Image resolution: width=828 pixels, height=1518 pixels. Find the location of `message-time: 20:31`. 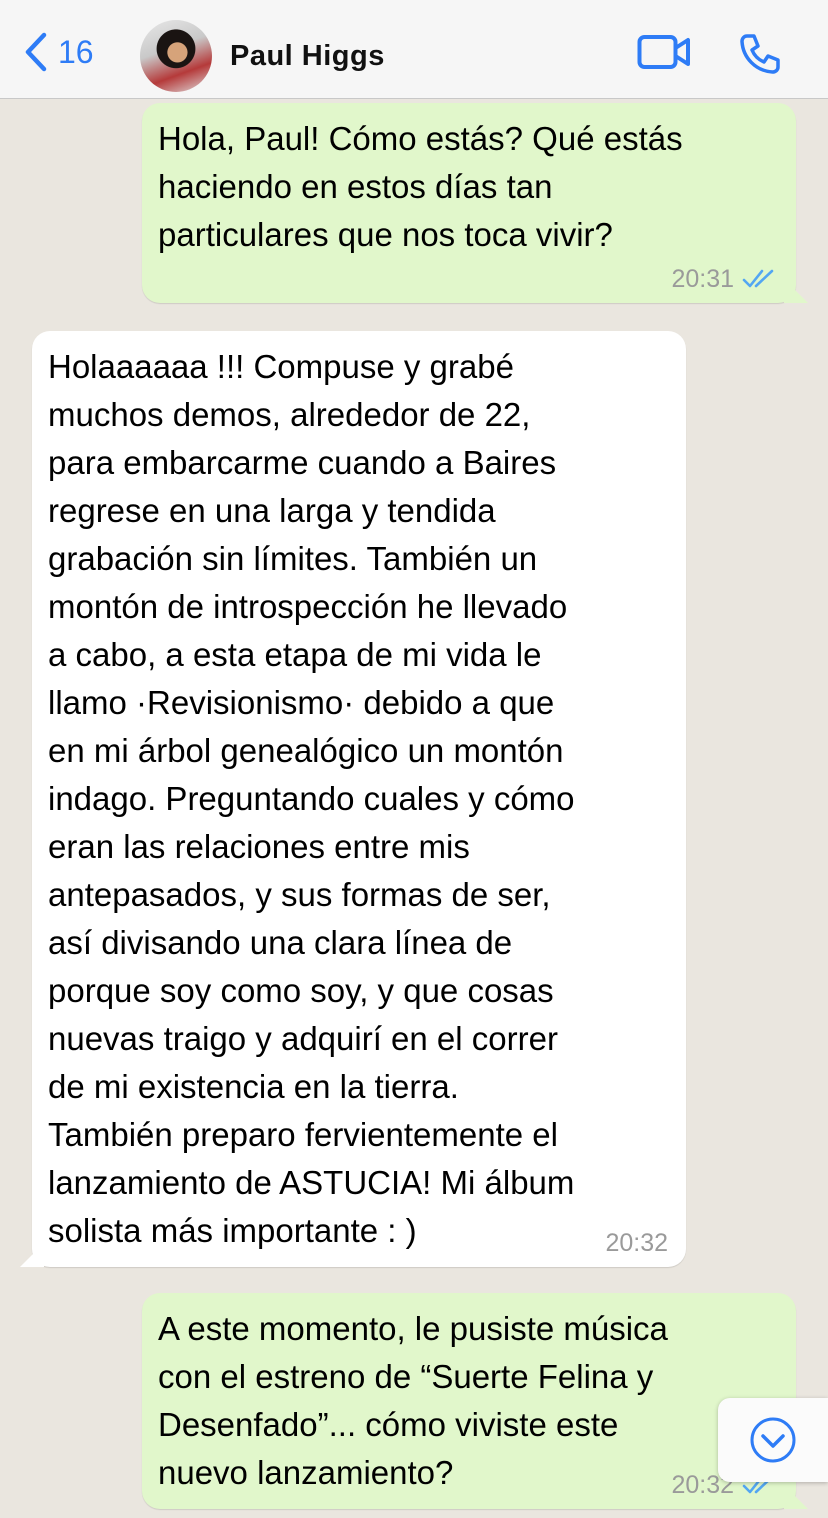

message-time: 20:31 is located at coordinates (702, 279).